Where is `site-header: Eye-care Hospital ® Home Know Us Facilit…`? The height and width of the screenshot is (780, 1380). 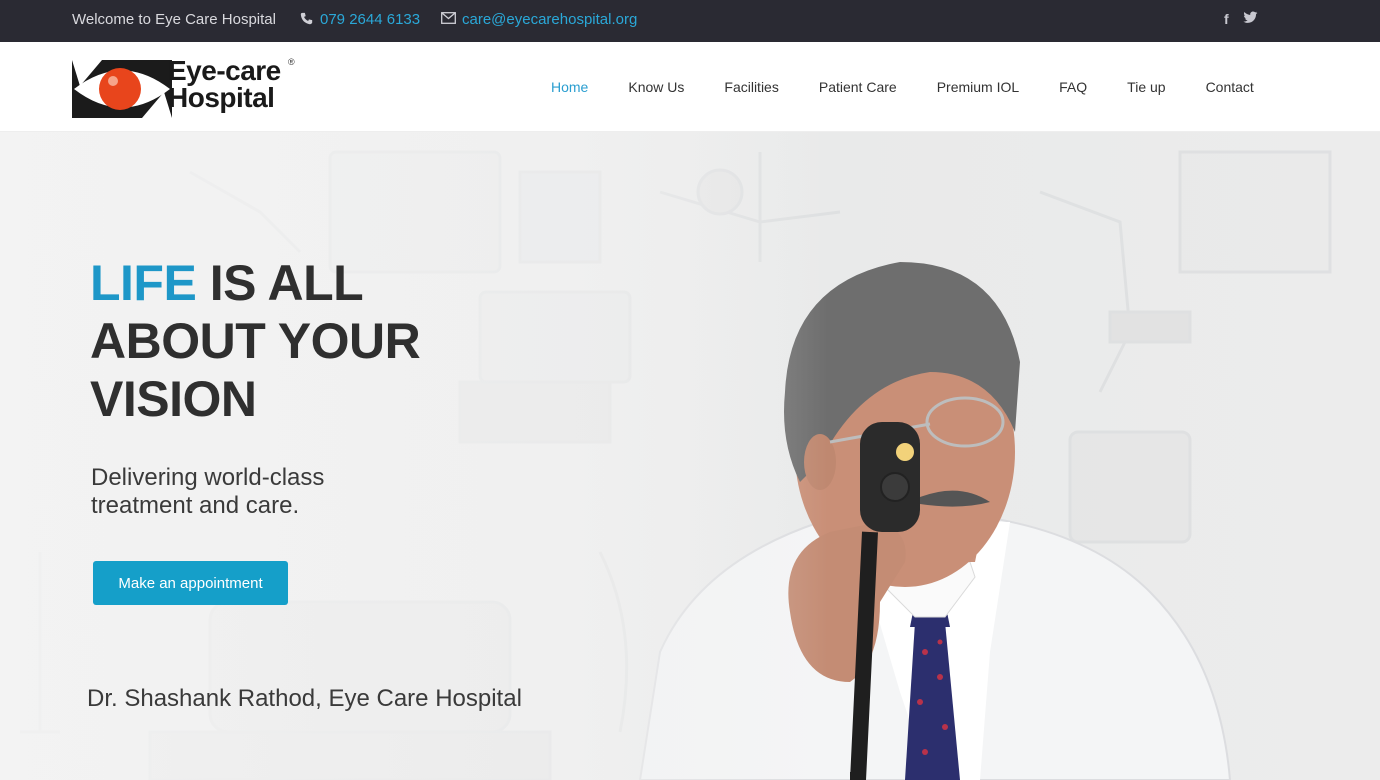 site-header: Eye-care Hospital ® Home Know Us Facilit… is located at coordinates (690, 87).